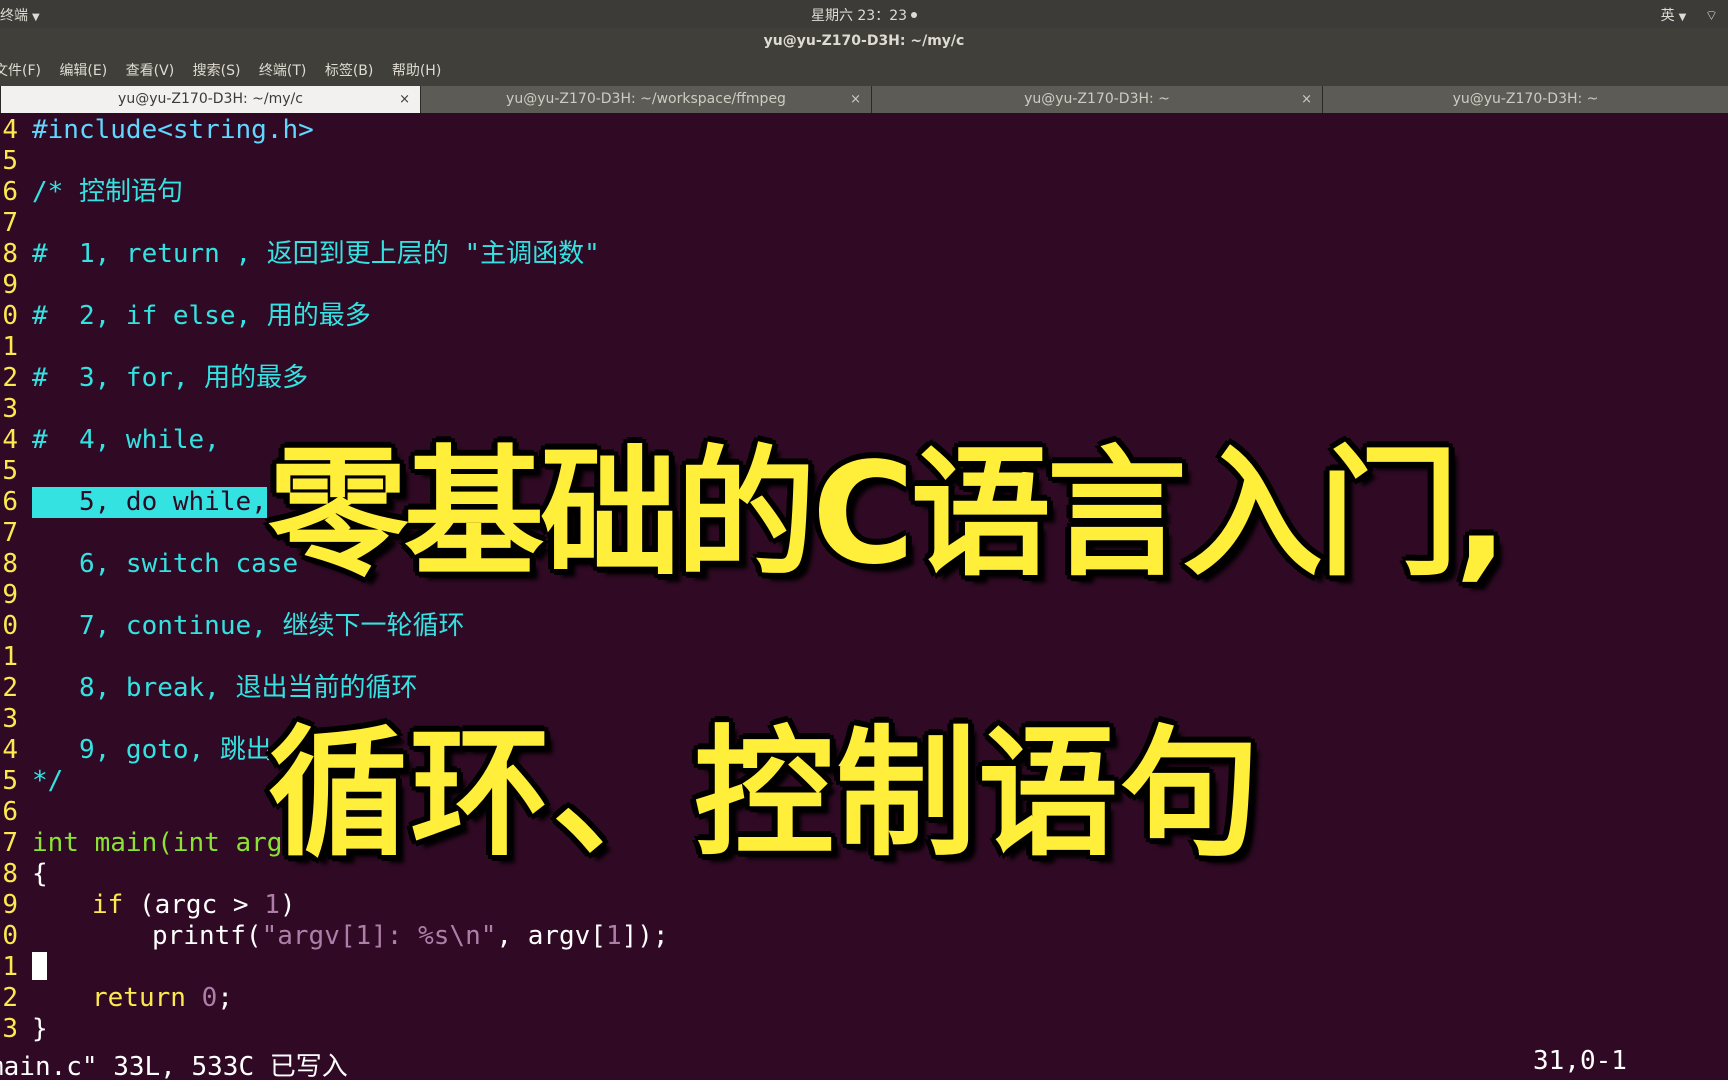  I want to click on menu-edit: 编辑(E), so click(83, 71).